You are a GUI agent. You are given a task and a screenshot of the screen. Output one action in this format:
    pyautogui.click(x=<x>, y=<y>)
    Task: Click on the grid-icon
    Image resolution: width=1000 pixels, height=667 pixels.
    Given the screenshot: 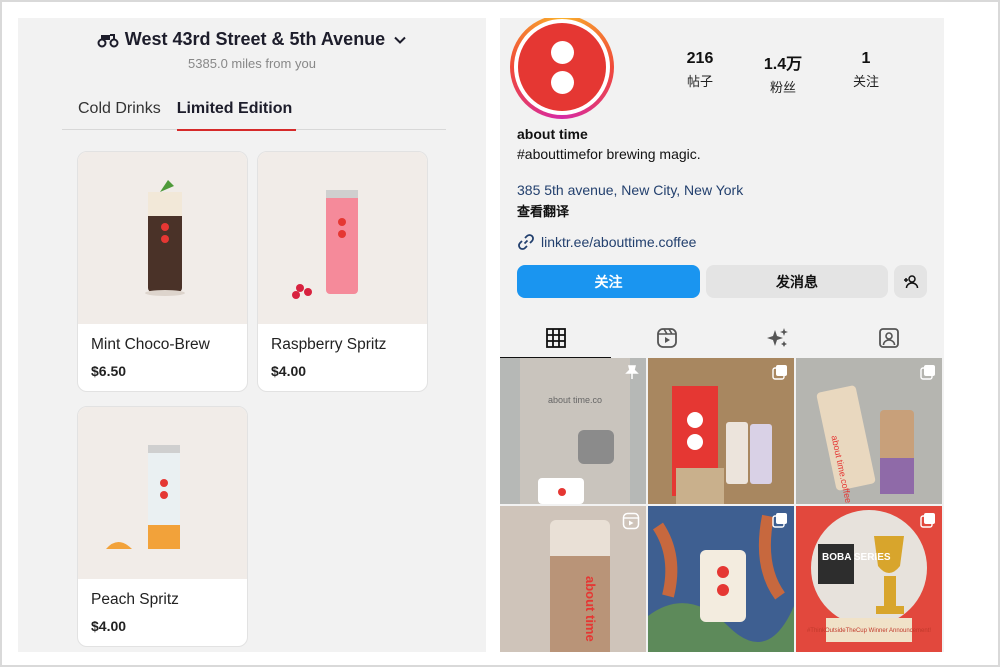 What is the action you would take?
    pyautogui.click(x=555, y=338)
    